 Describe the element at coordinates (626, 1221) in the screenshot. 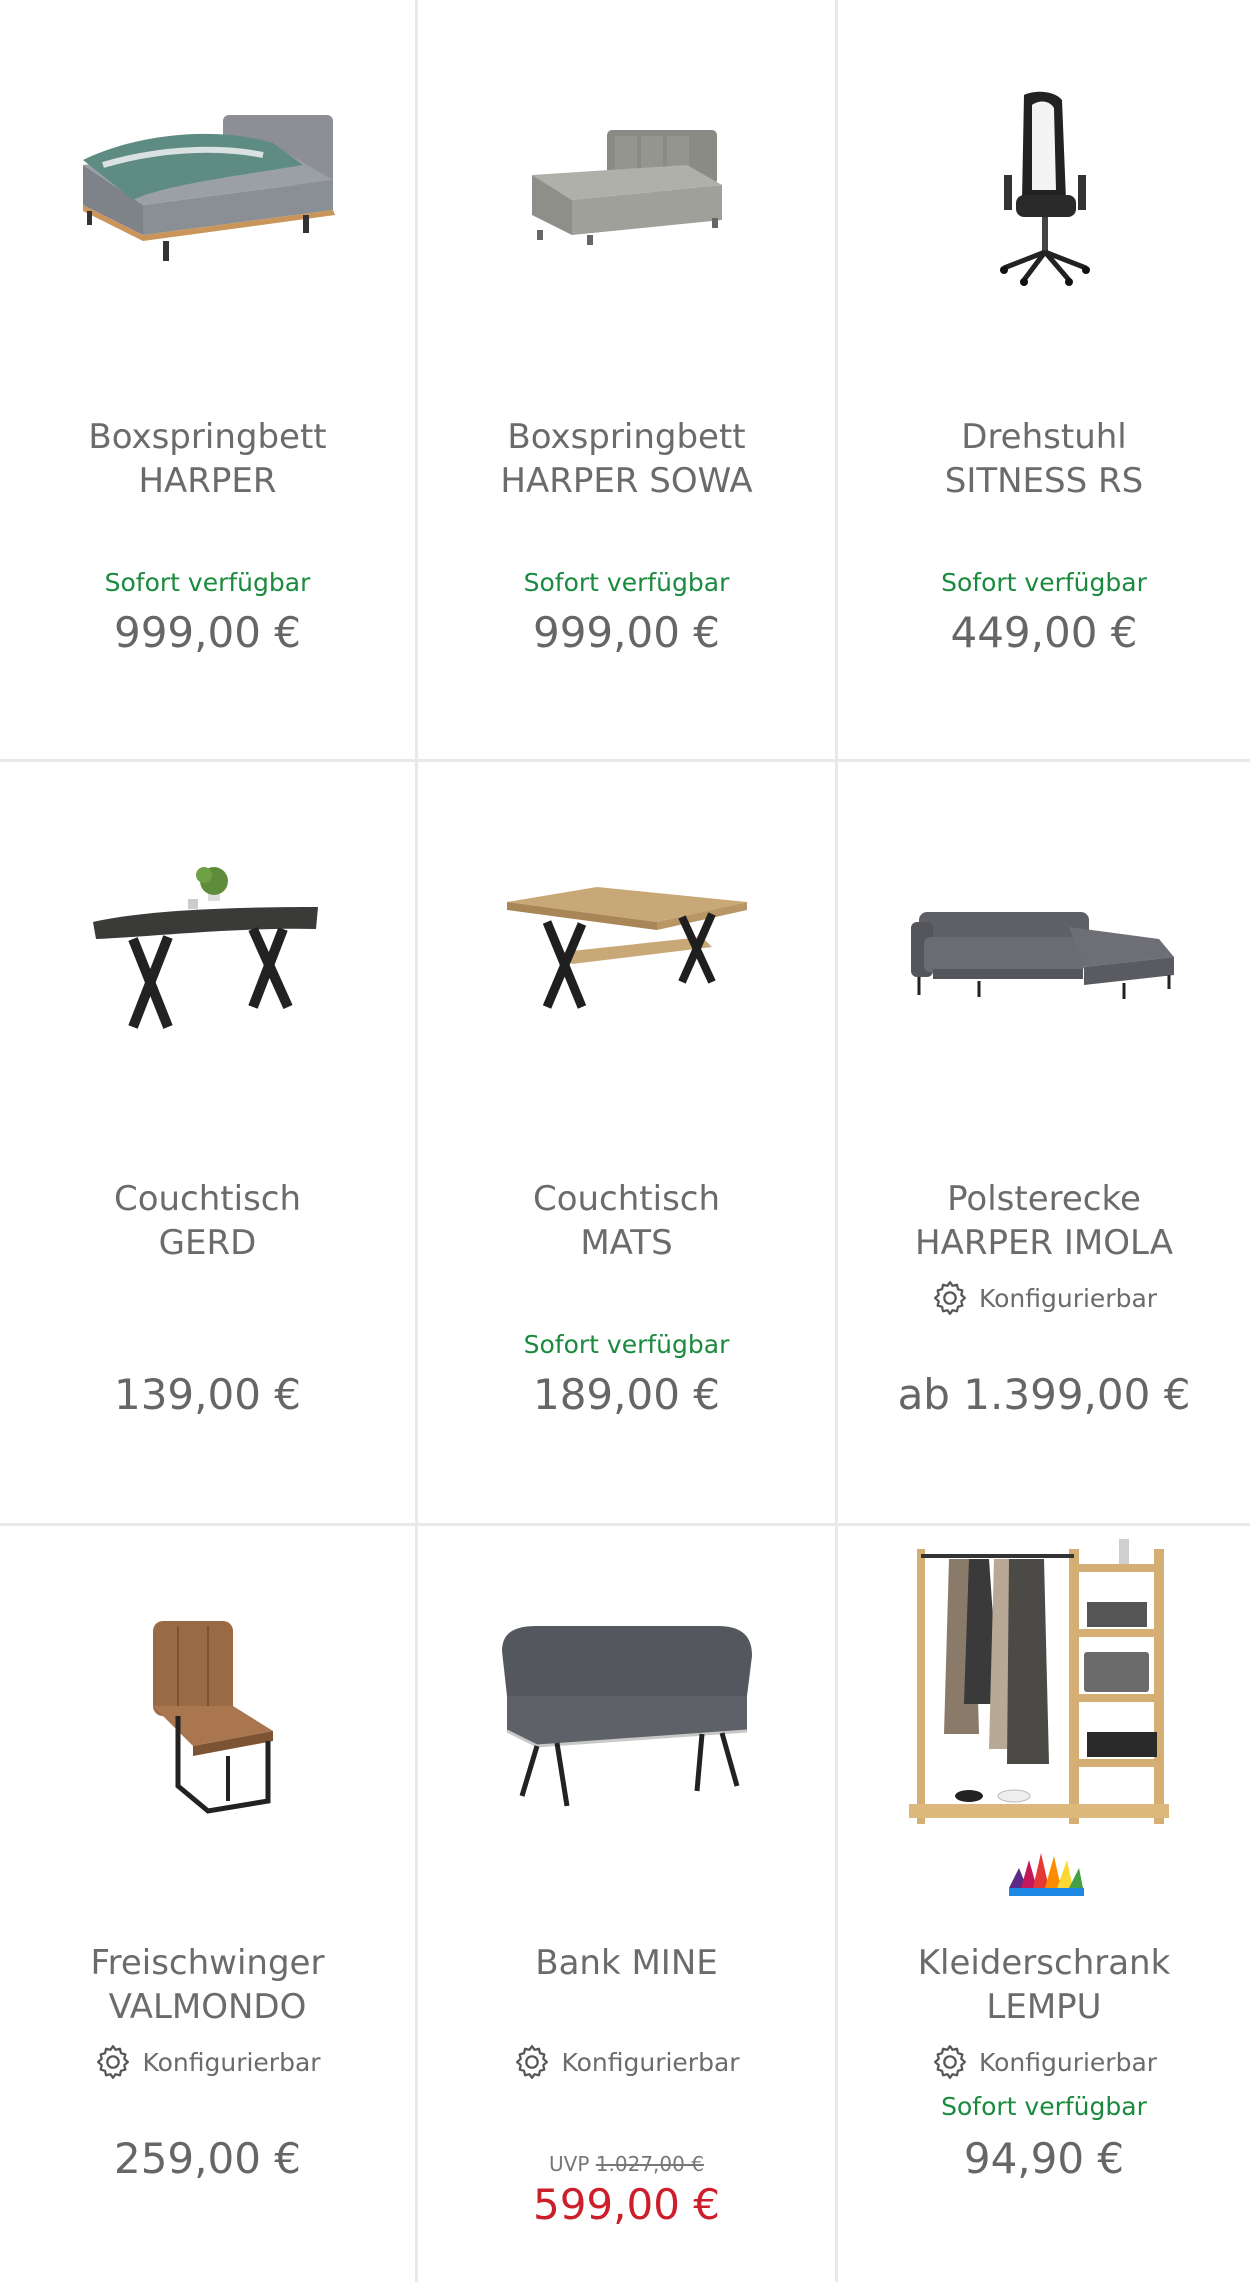

I see `product-title: Couchtisch MATS` at that location.